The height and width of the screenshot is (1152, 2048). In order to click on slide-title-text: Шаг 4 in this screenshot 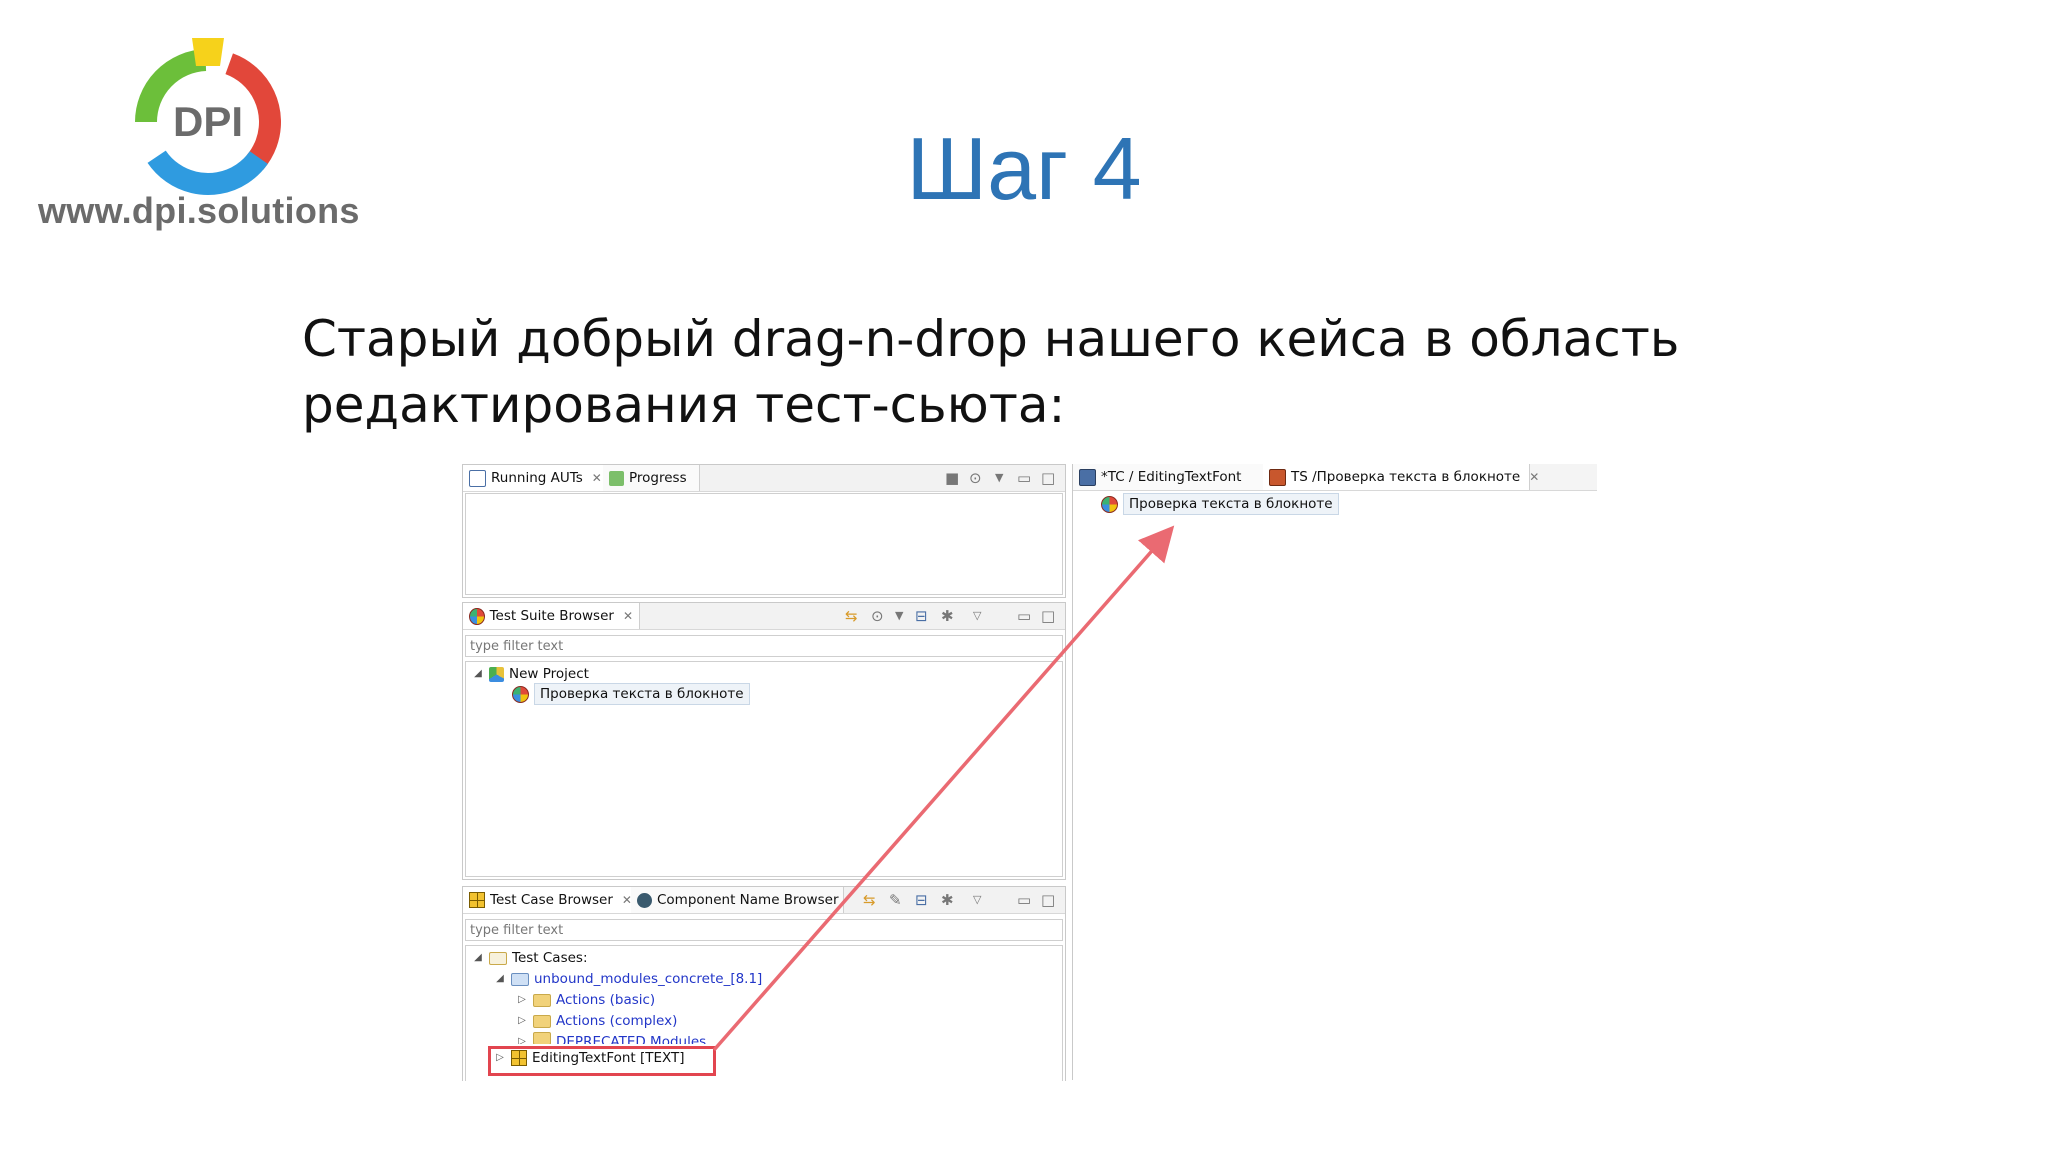, I will do `click(1024, 168)`.